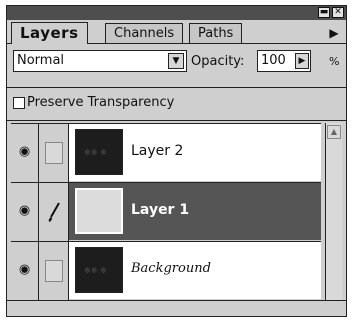 The height and width of the screenshot is (321, 353). Describe the element at coordinates (176, 13) in the screenshot. I see `palette-titlebar: ▬ ✕` at that location.